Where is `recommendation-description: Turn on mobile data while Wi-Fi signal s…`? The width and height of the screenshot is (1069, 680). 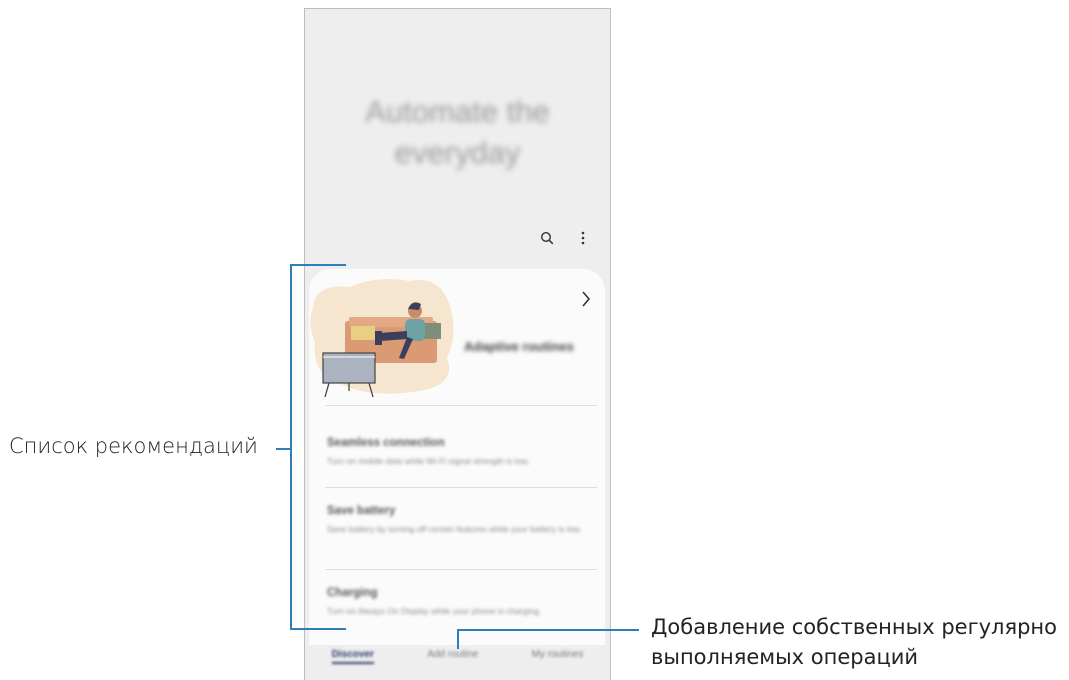 recommendation-description: Turn on mobile data while Wi-Fi signal s… is located at coordinates (428, 461).